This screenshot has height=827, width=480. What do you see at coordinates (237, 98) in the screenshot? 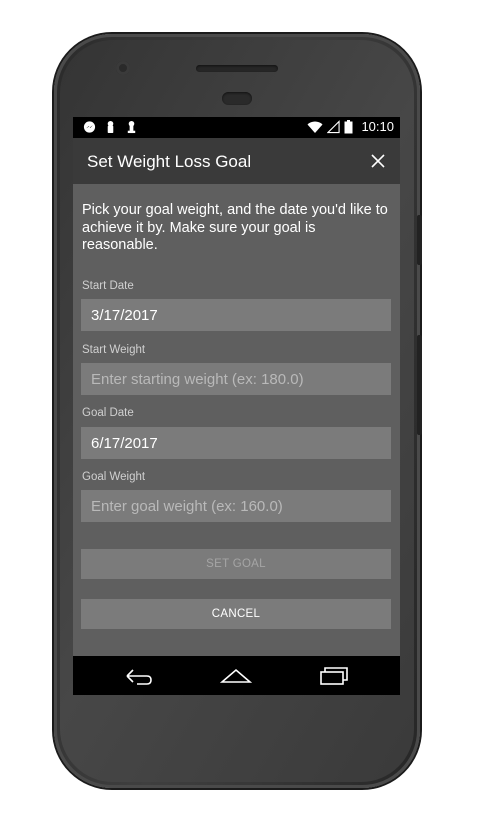
I see `proximity-sensor` at bounding box center [237, 98].